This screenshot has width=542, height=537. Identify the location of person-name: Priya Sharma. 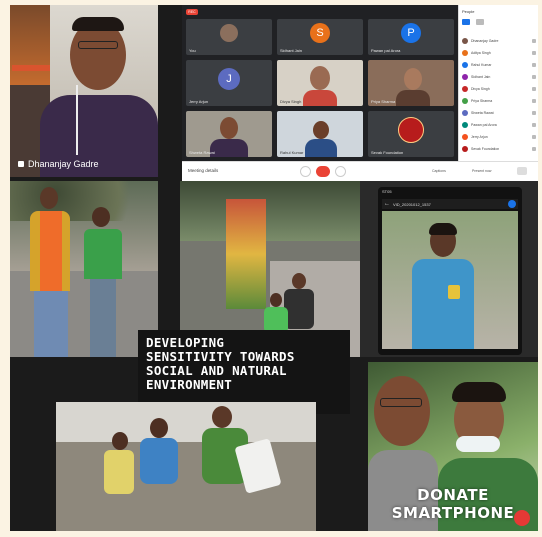
(482, 101).